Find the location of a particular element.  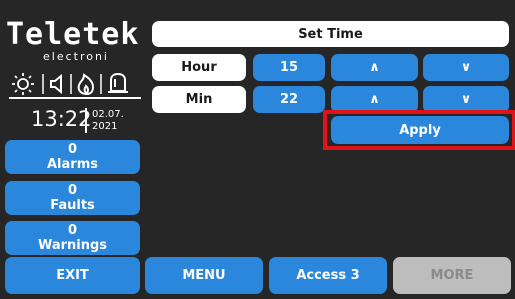

status-divider is located at coordinates (75, 98).